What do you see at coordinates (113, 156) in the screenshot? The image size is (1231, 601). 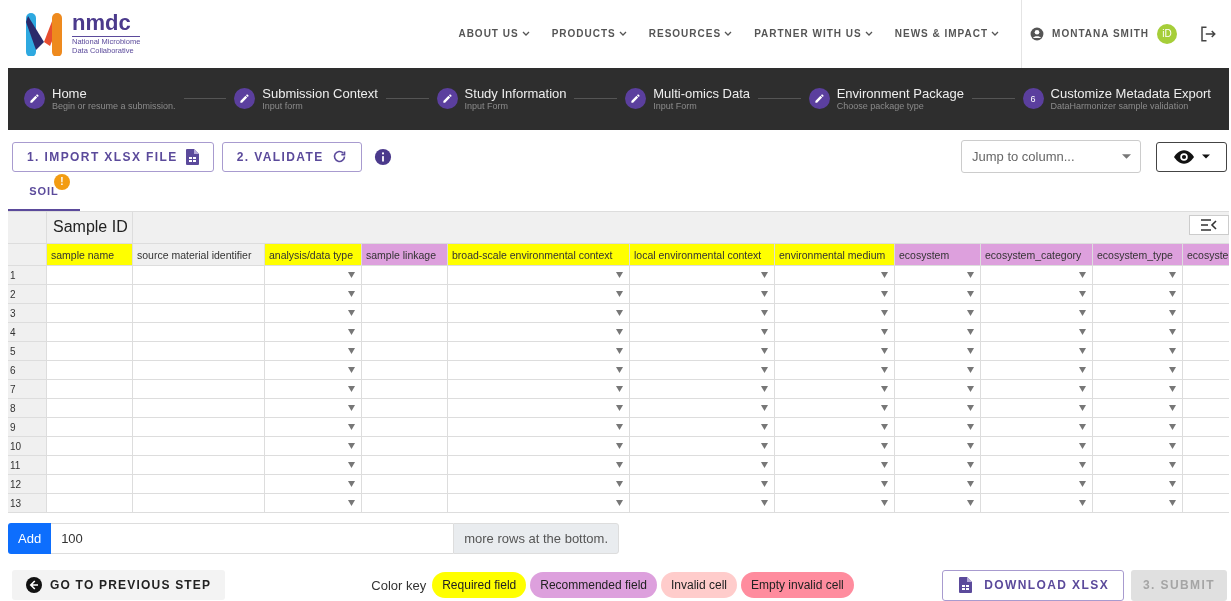 I see `import-button: 1. IMPORT XLSX FILE` at bounding box center [113, 156].